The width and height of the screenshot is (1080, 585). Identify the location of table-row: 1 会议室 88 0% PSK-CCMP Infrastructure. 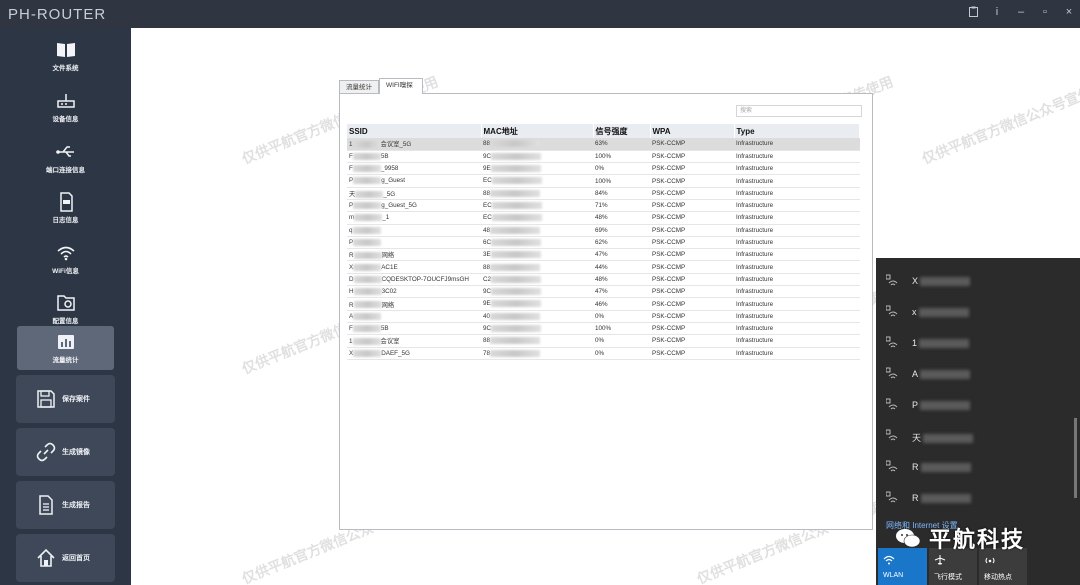
(603, 341).